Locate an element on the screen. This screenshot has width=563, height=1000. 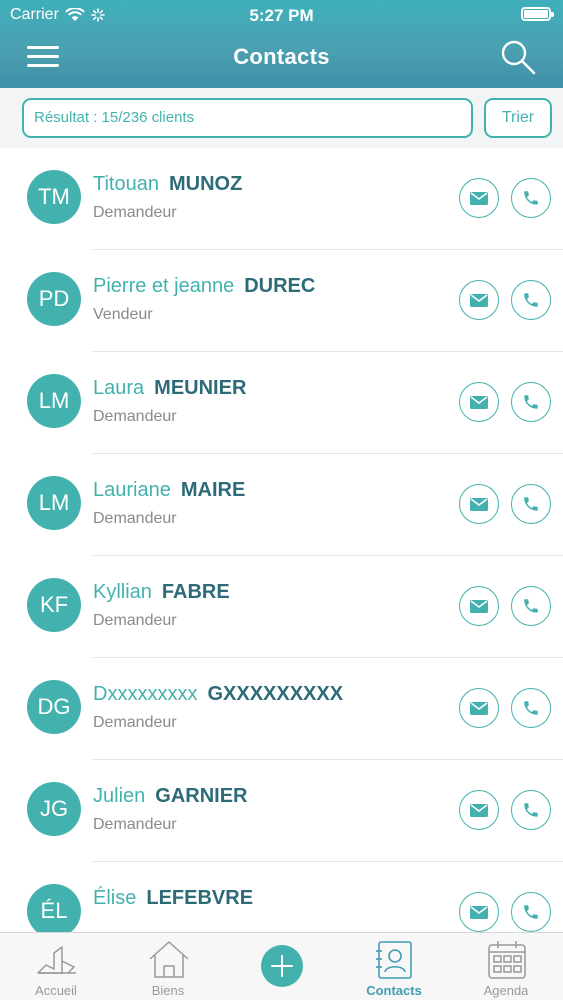
tab-biens: Biens is located at coordinates (168, 966).